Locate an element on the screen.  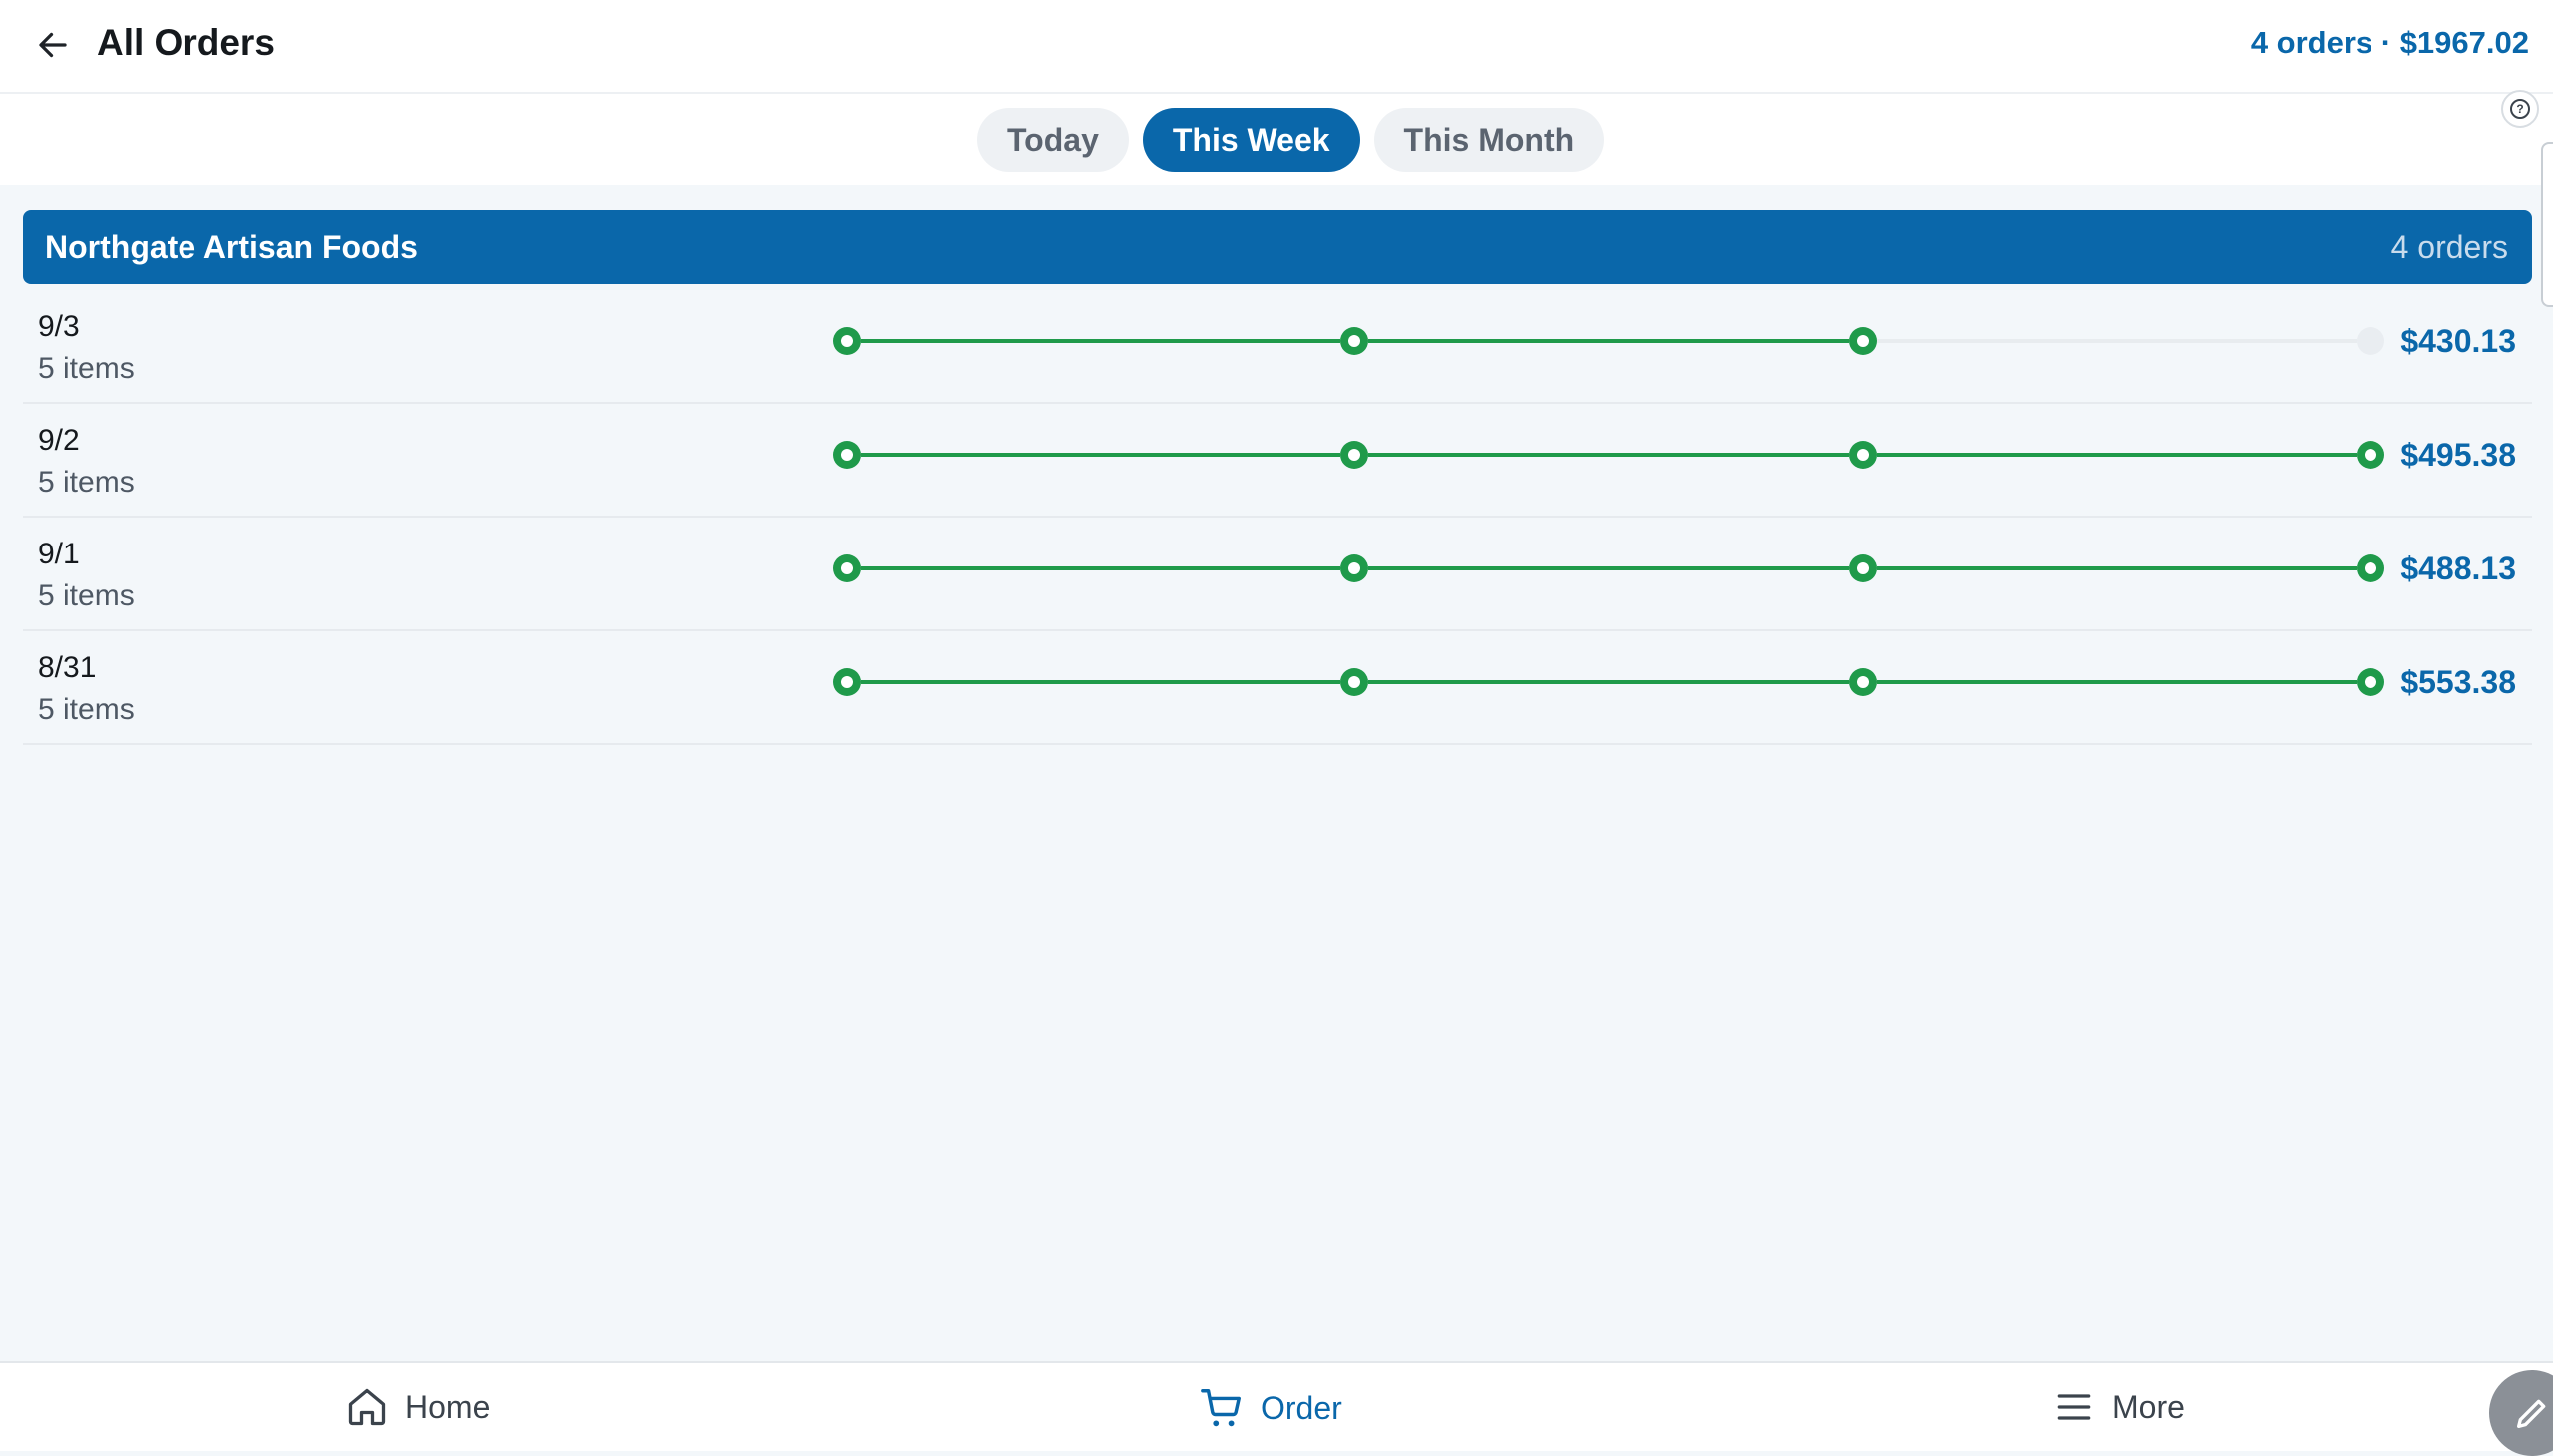
help-icon: ? is located at coordinates (2520, 109).